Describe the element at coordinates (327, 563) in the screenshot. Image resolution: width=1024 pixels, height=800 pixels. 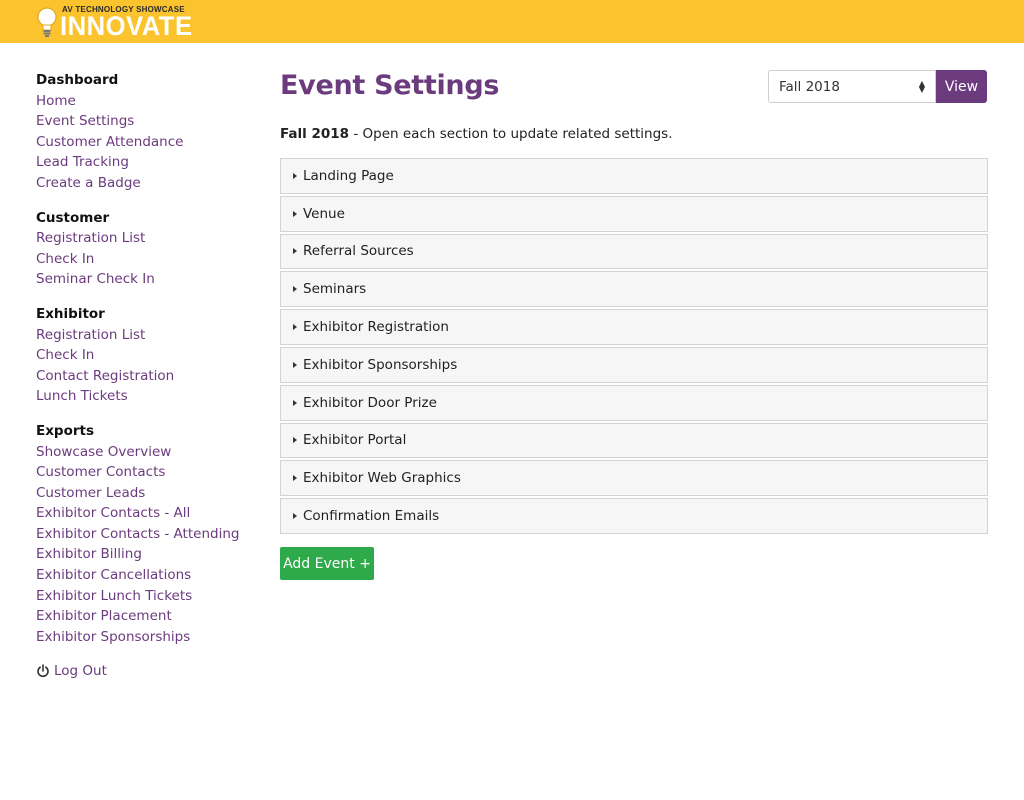
I see `add-event-button: Add Event +` at that location.